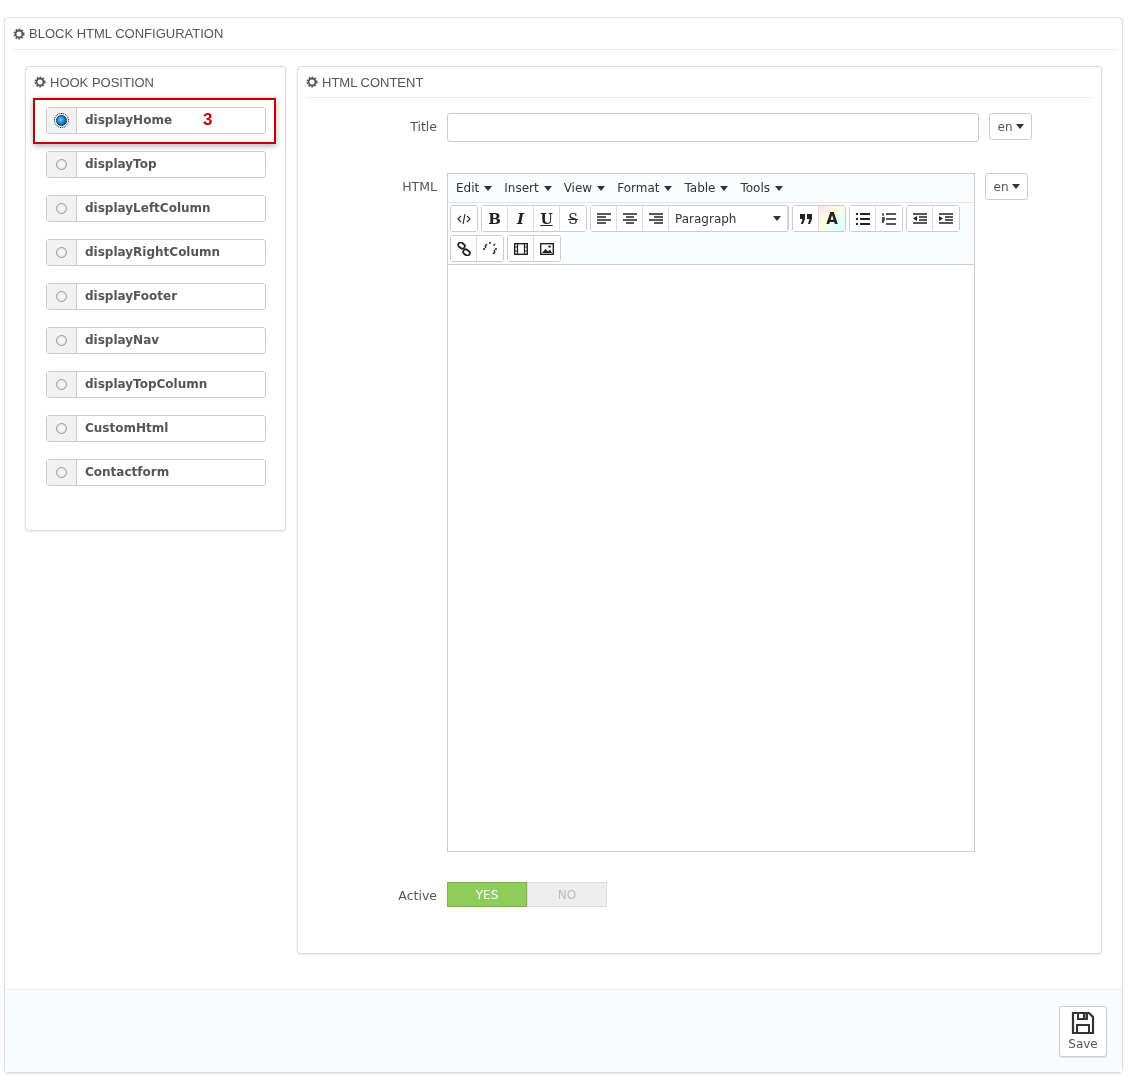 The width and height of the screenshot is (1133, 1077). I want to click on hook-label: CustomHtml, so click(126, 428).